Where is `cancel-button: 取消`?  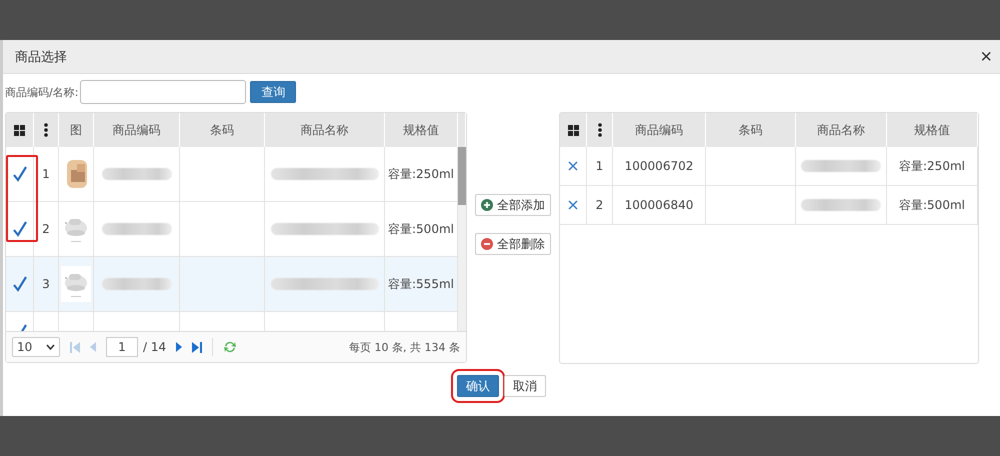
cancel-button: 取消 is located at coordinates (525, 386).